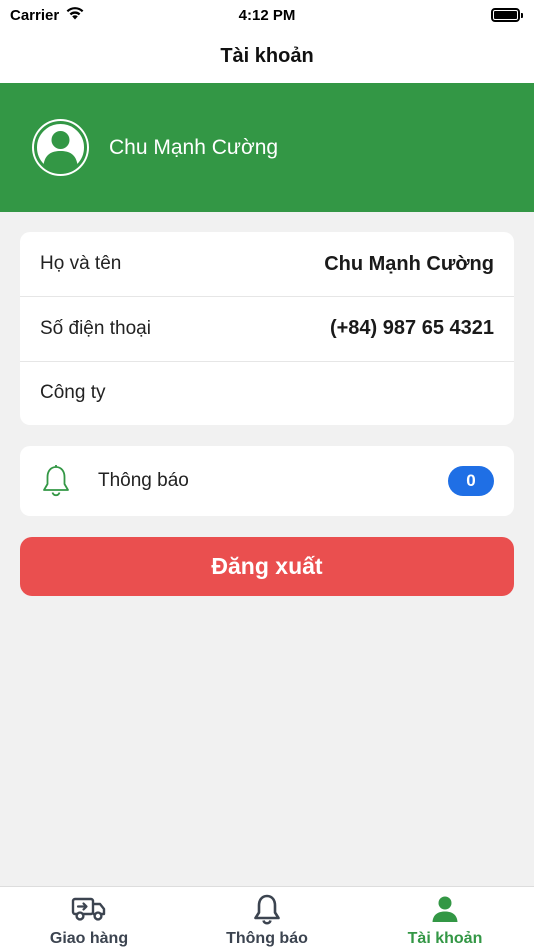 The image size is (534, 950). I want to click on carrier-label: Carrier, so click(35, 15).